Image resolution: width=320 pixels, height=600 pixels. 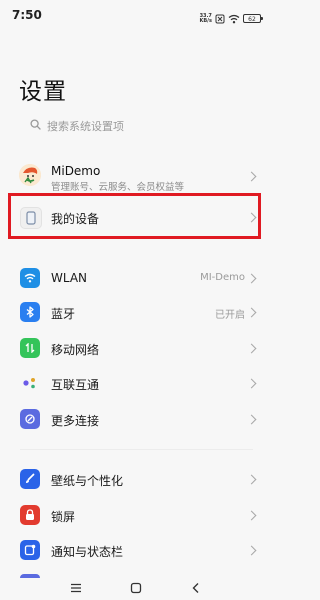 I want to click on list-item-interconnect: 互联互通, so click(x=136, y=383).